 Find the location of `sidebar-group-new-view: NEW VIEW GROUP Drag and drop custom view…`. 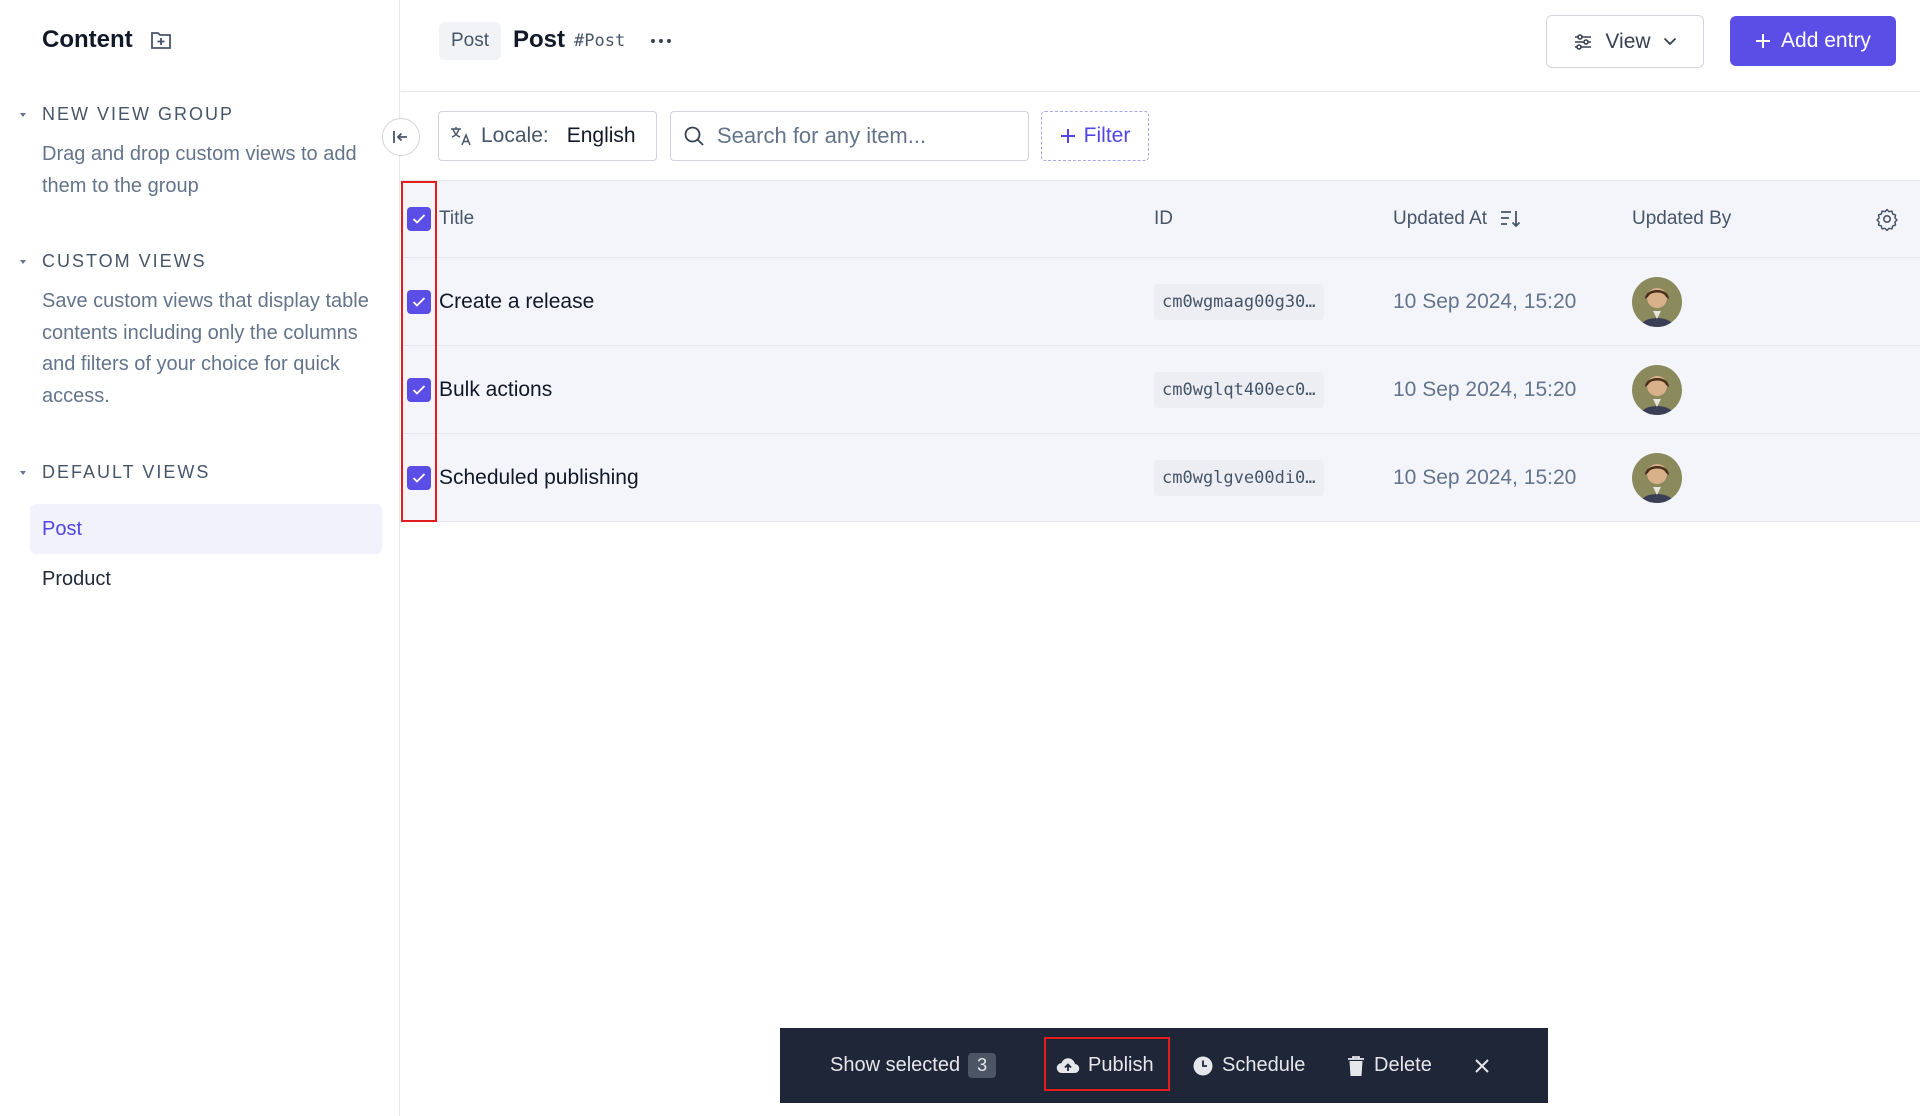

sidebar-group-new-view: NEW VIEW GROUP Drag and drop custom view… is located at coordinates (200, 153).